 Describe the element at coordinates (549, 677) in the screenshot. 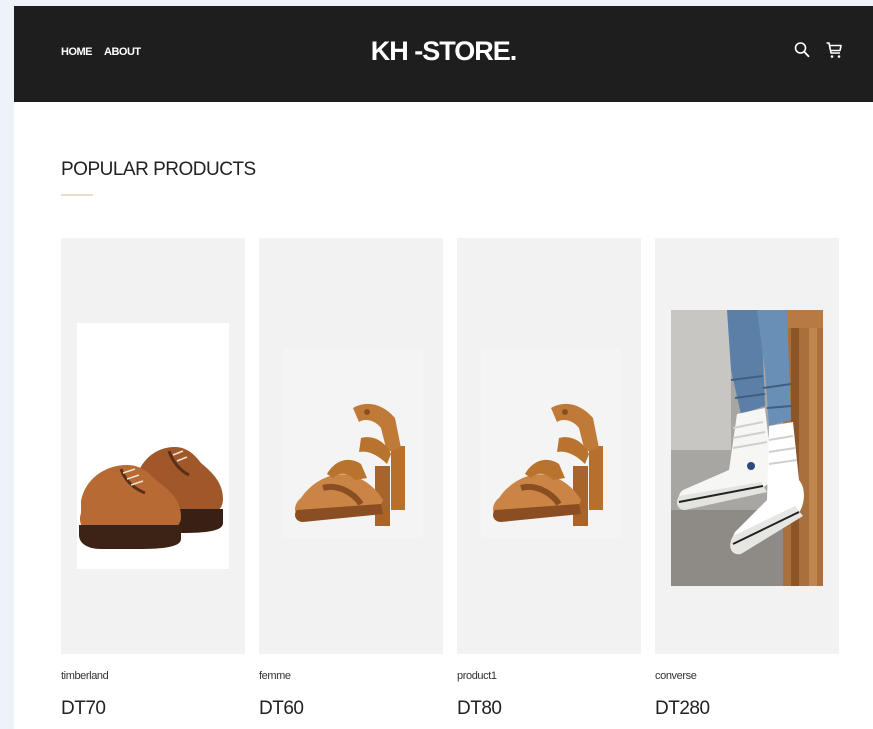

I see `product-name: product1` at that location.